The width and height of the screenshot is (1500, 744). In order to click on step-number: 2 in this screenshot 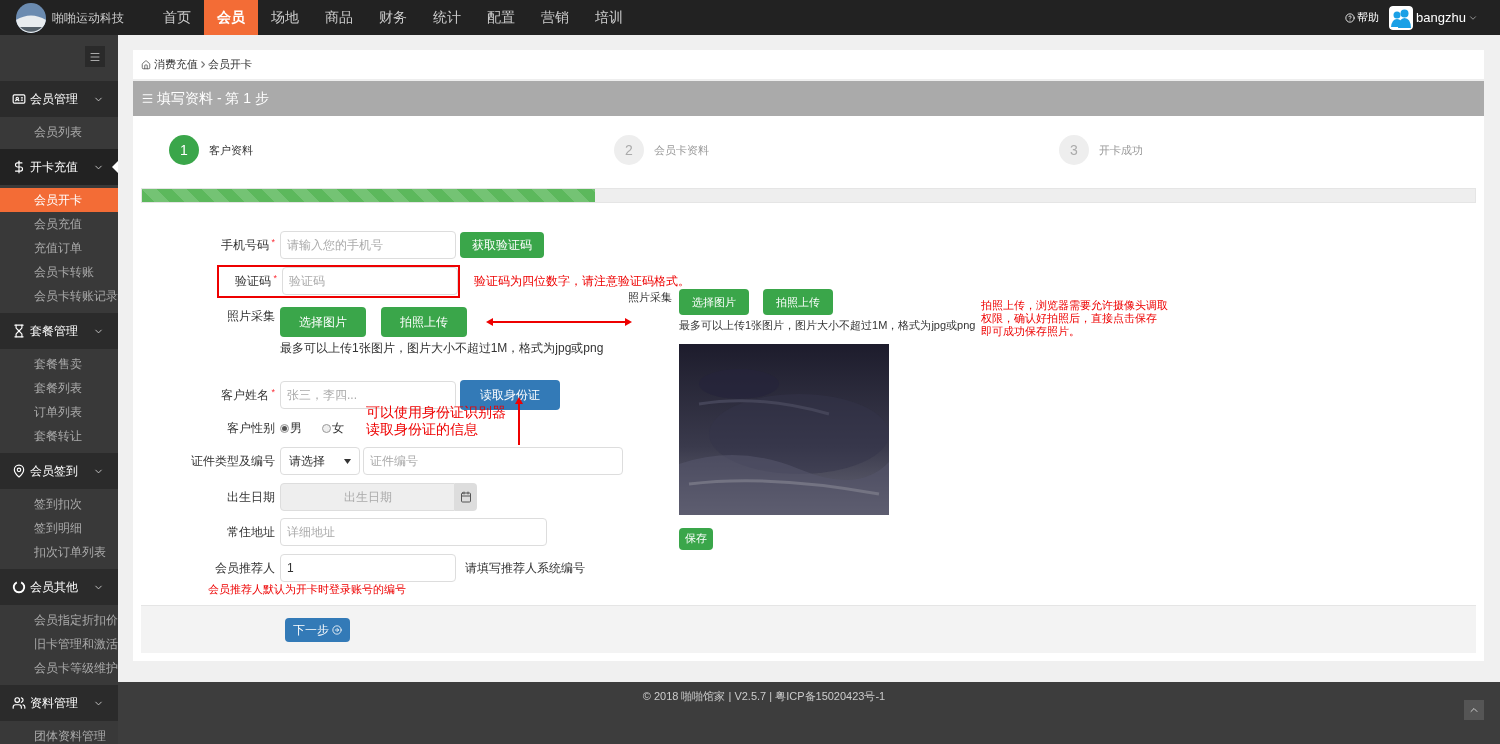, I will do `click(629, 150)`.